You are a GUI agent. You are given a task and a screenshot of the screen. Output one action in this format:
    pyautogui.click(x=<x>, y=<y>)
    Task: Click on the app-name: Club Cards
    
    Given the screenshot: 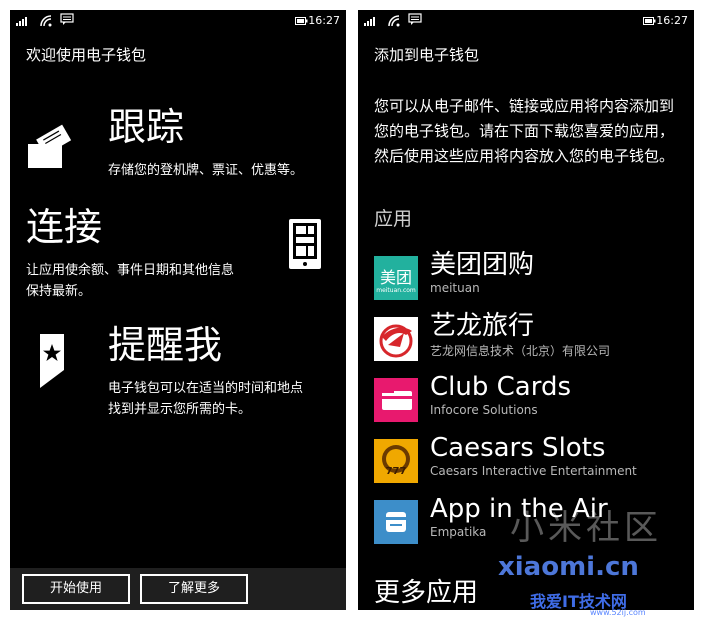 What is the action you would take?
    pyautogui.click(x=500, y=387)
    